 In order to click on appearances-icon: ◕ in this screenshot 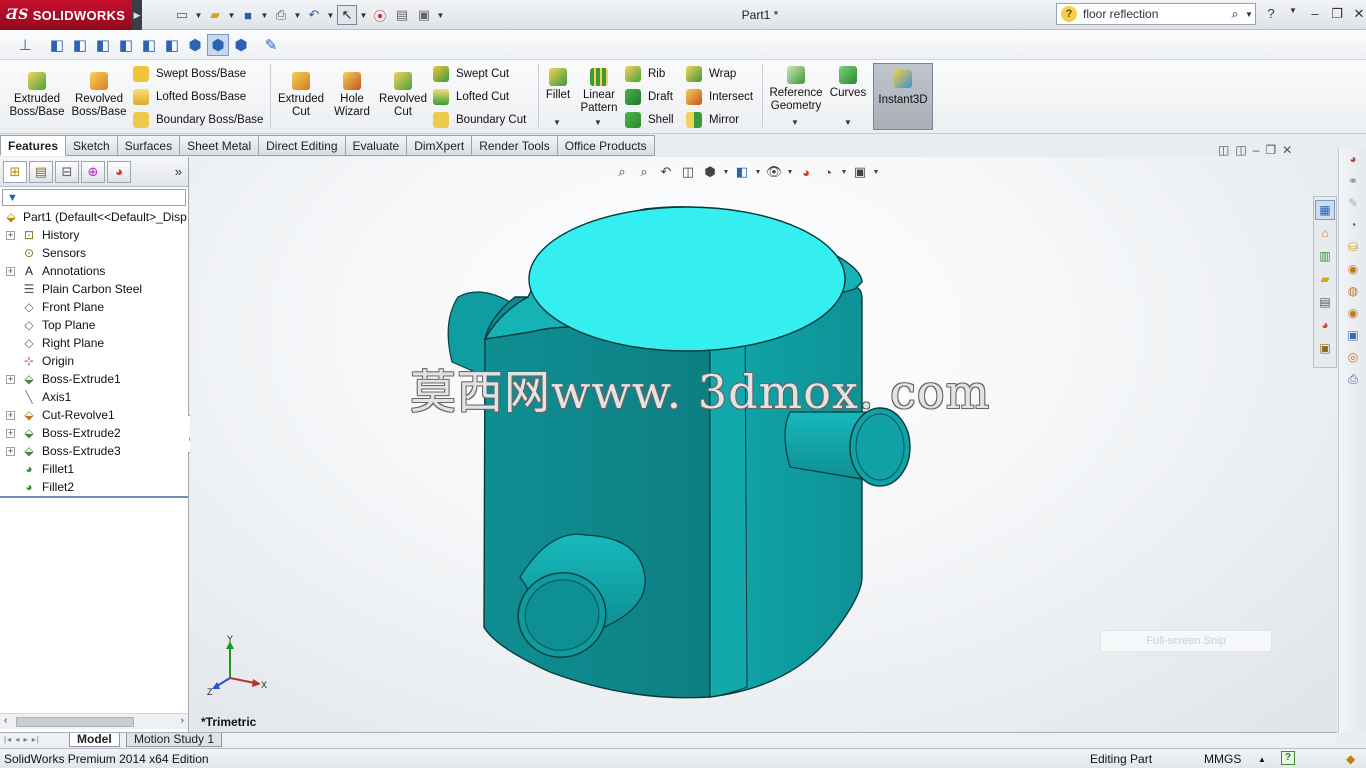, I will do `click(1325, 325)`.